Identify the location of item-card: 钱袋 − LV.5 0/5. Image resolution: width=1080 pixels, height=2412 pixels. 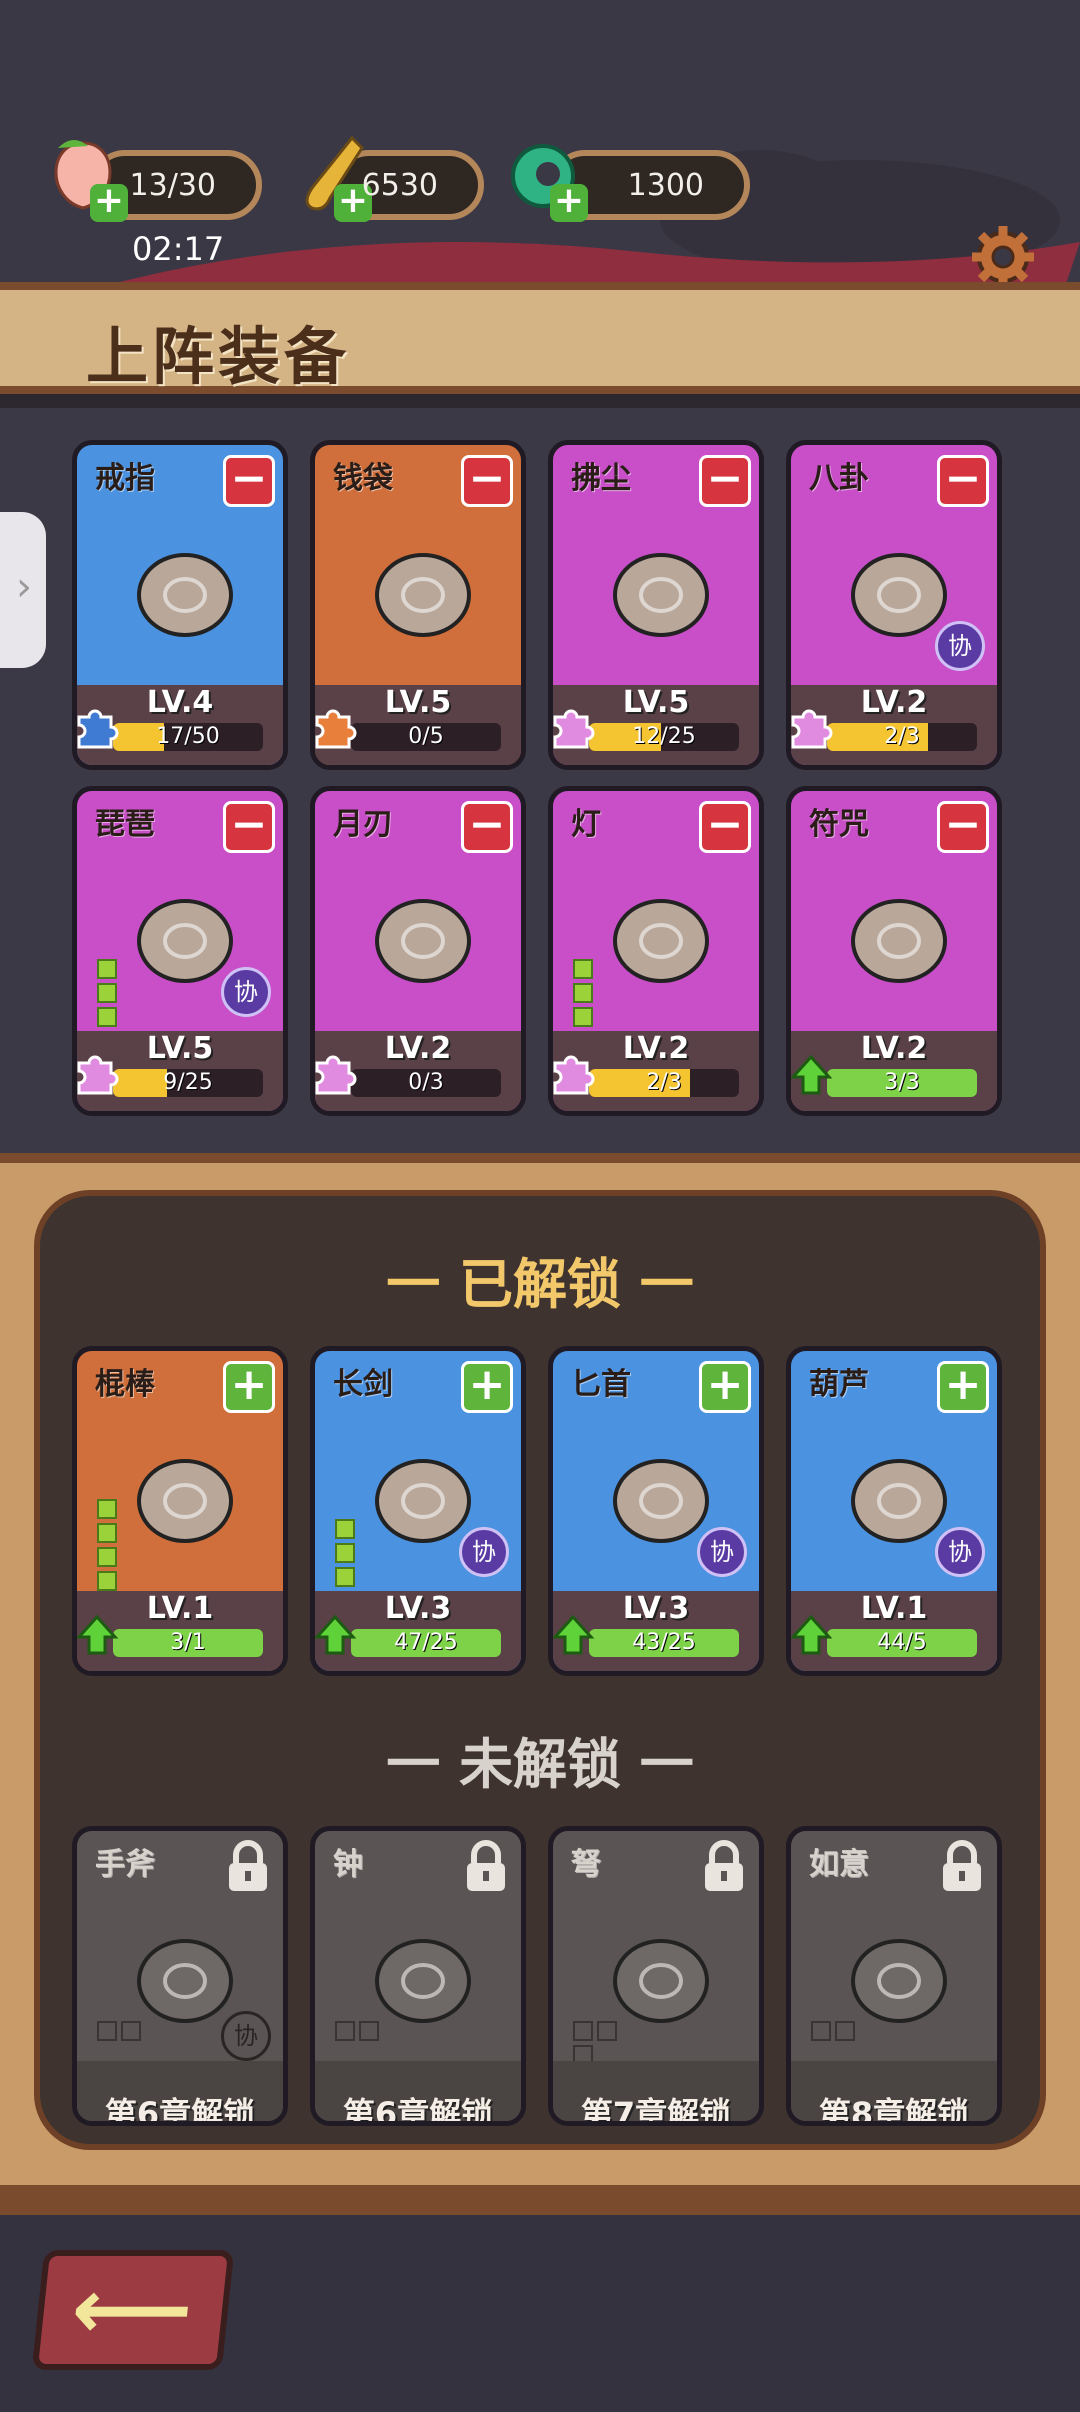
(418, 605).